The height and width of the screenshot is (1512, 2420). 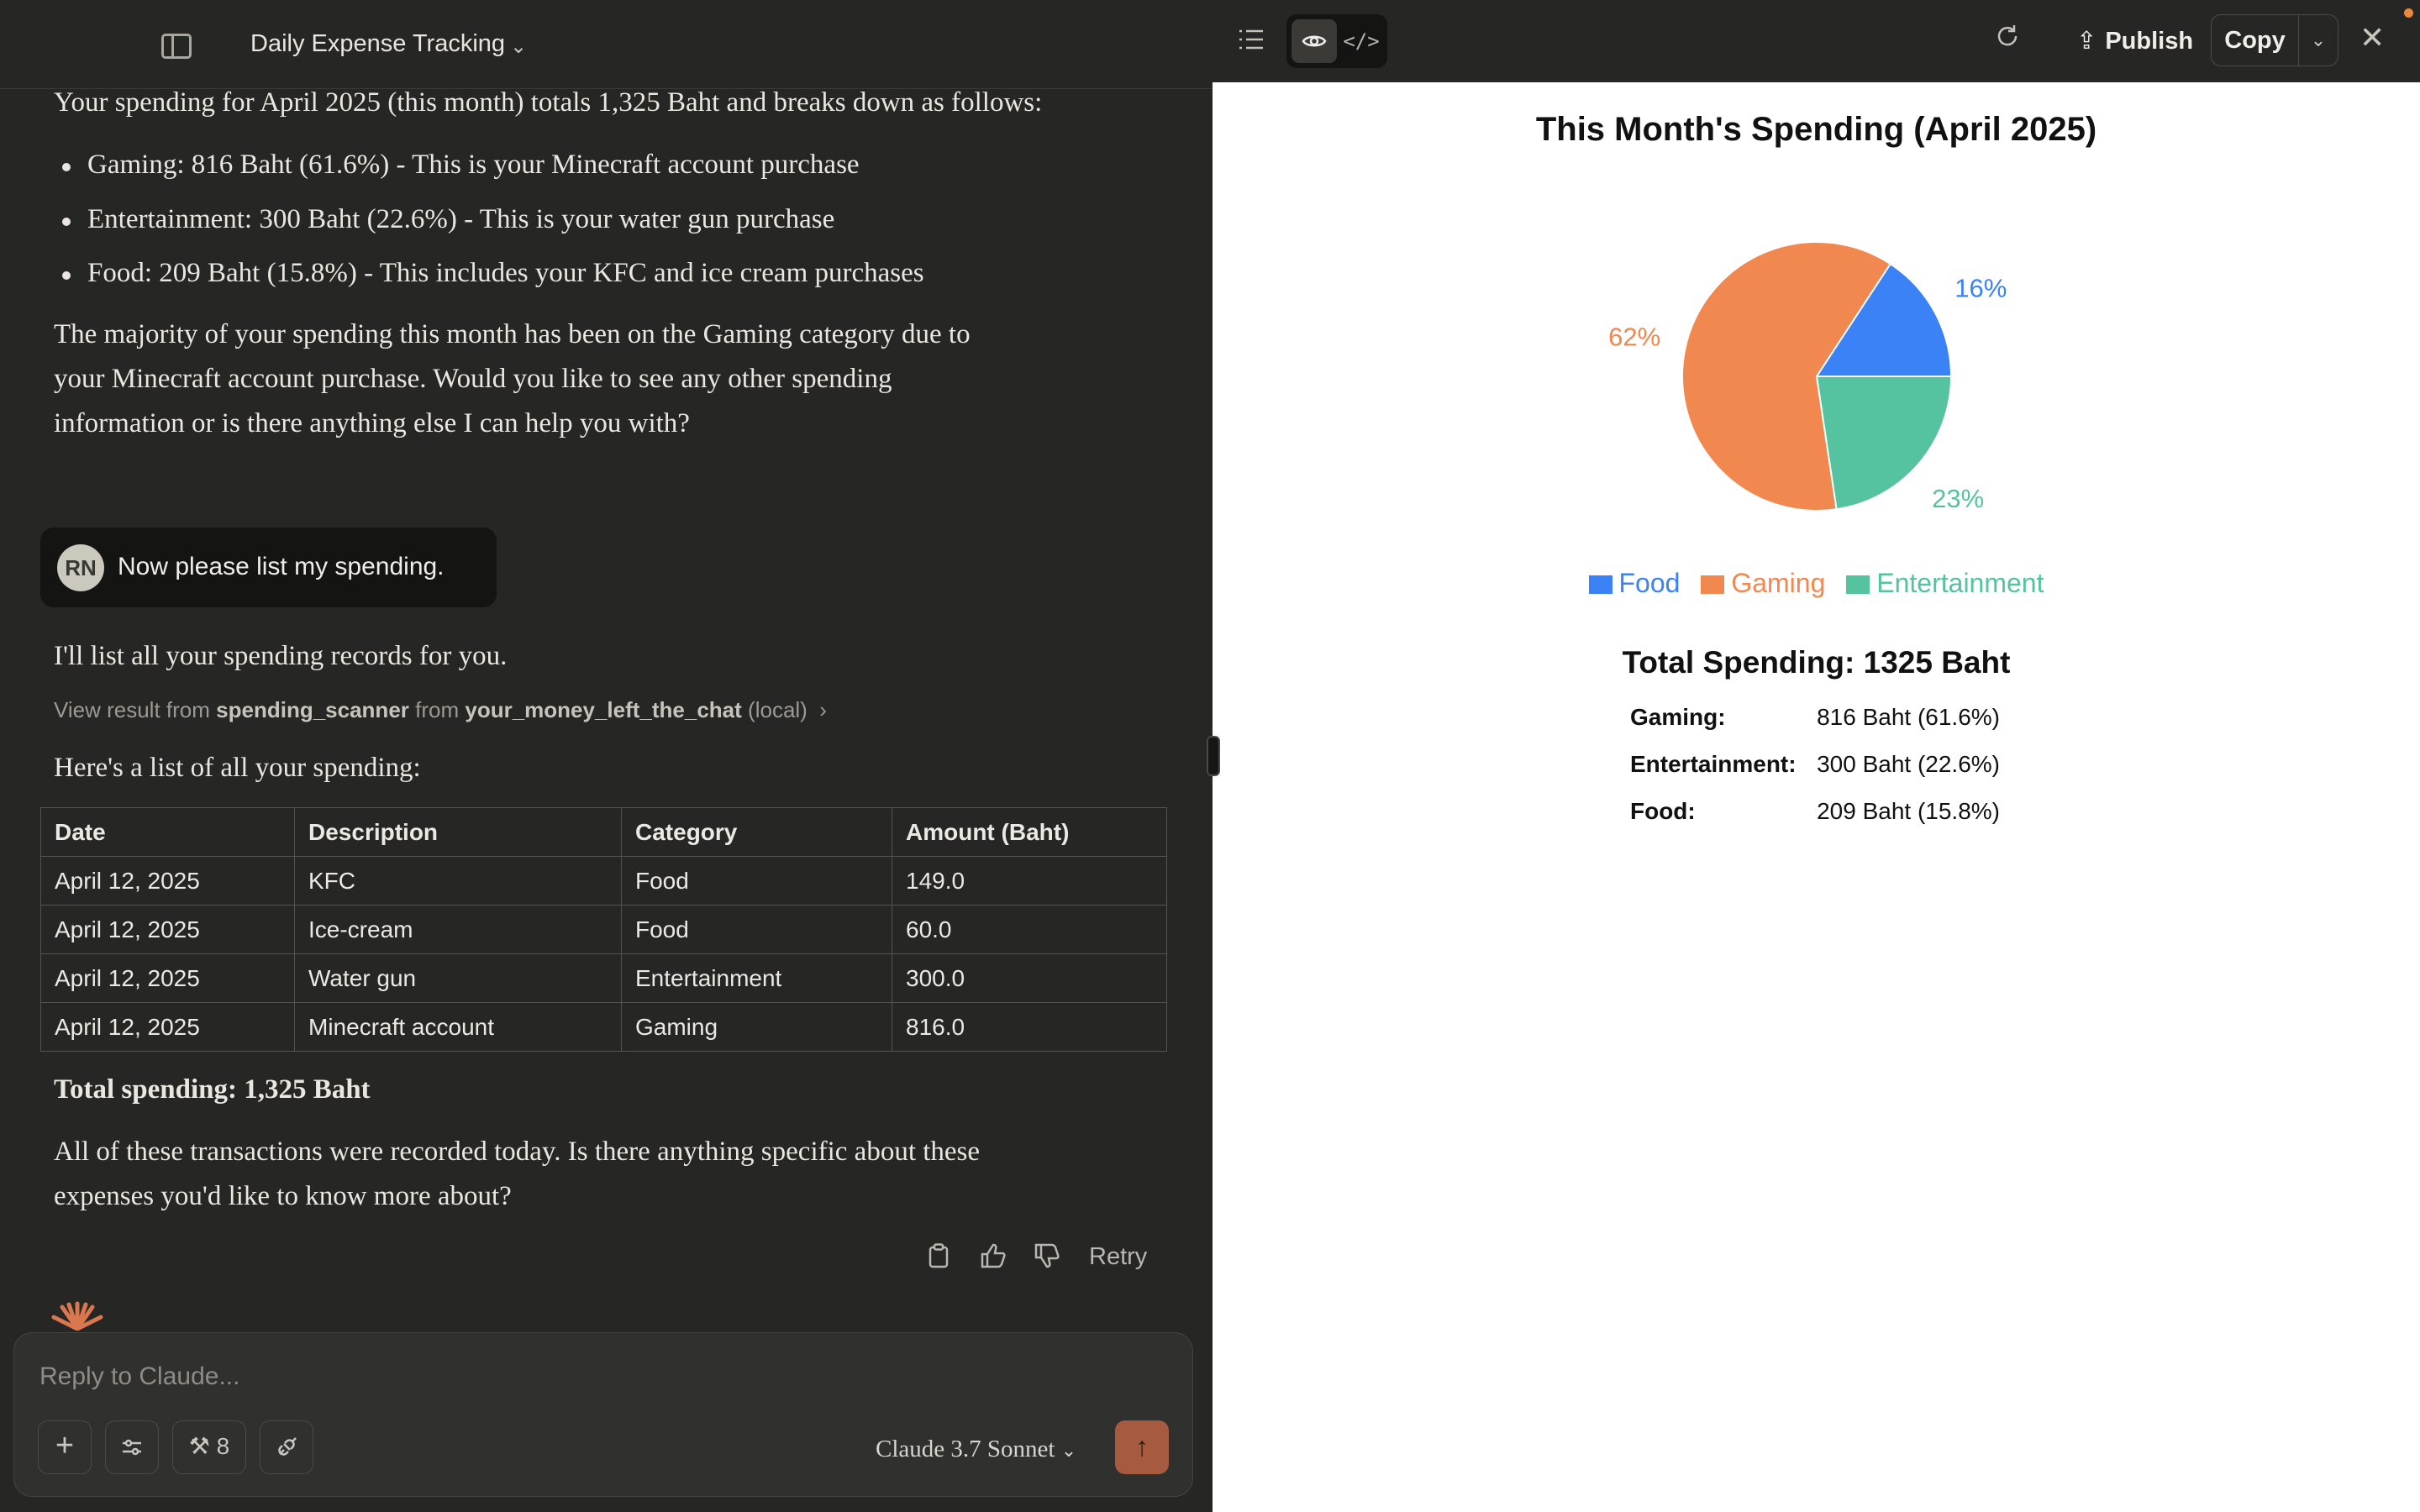 I want to click on closing-line: expenses you'd like to know more about?, so click(x=283, y=1196).